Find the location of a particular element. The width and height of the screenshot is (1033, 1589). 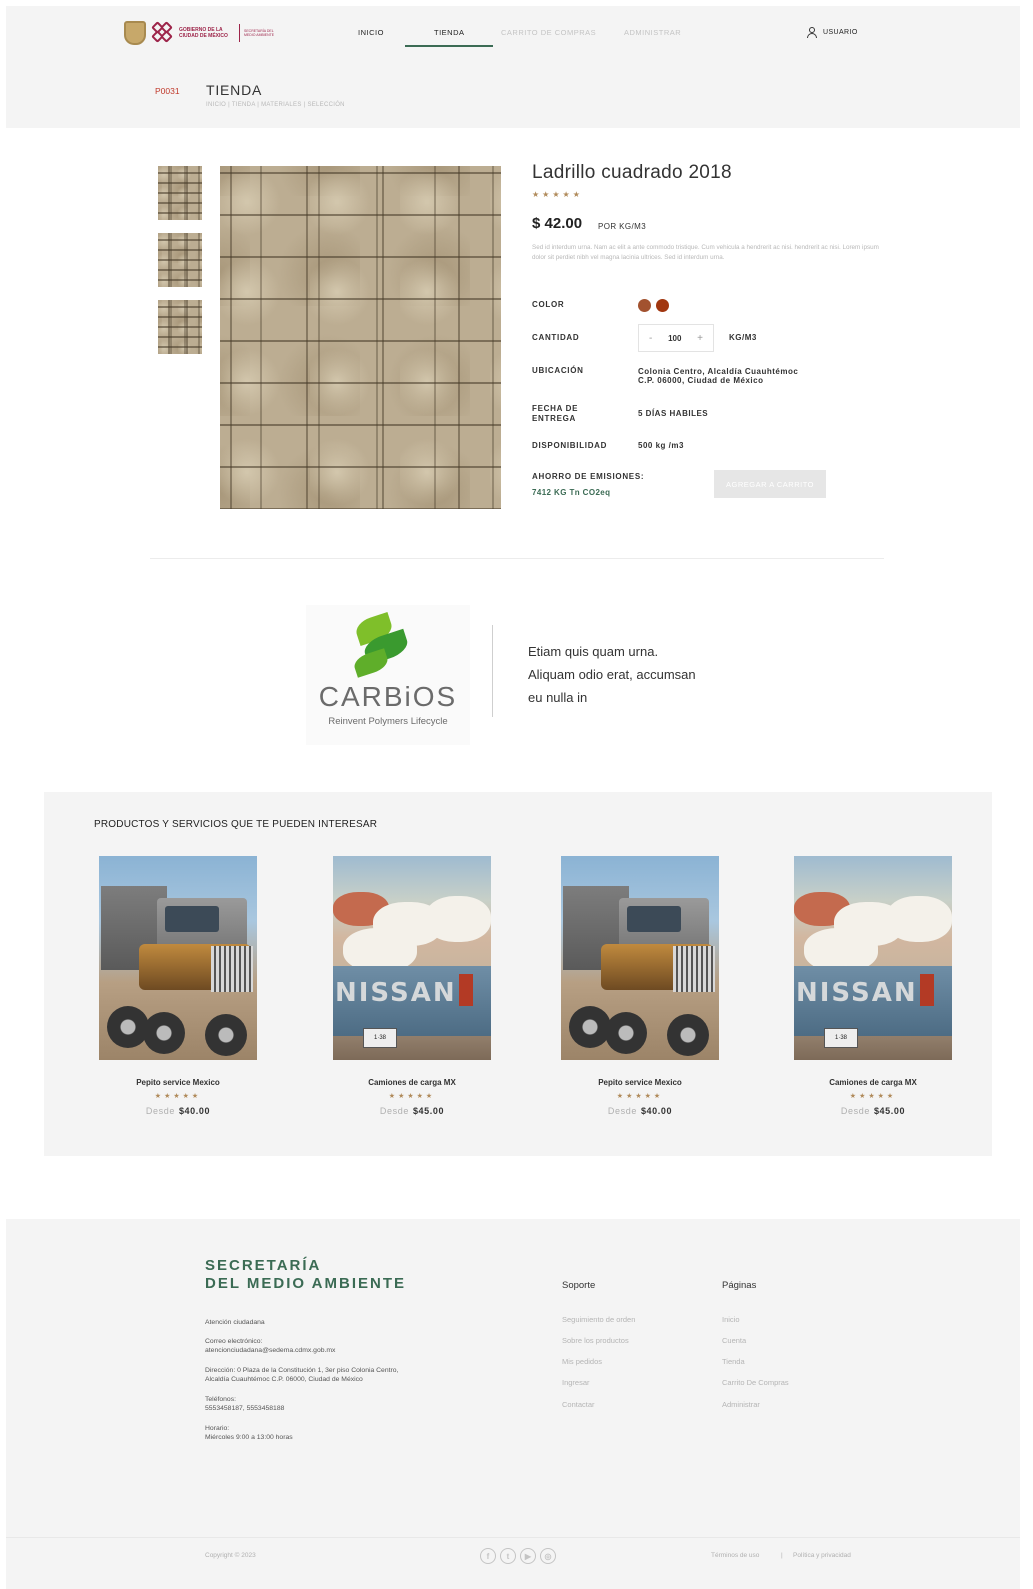

youtube-icon: ▶ is located at coordinates (528, 1556).